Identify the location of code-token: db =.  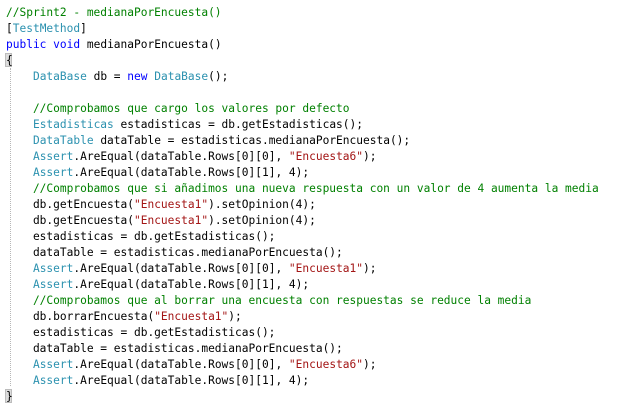
(107, 76).